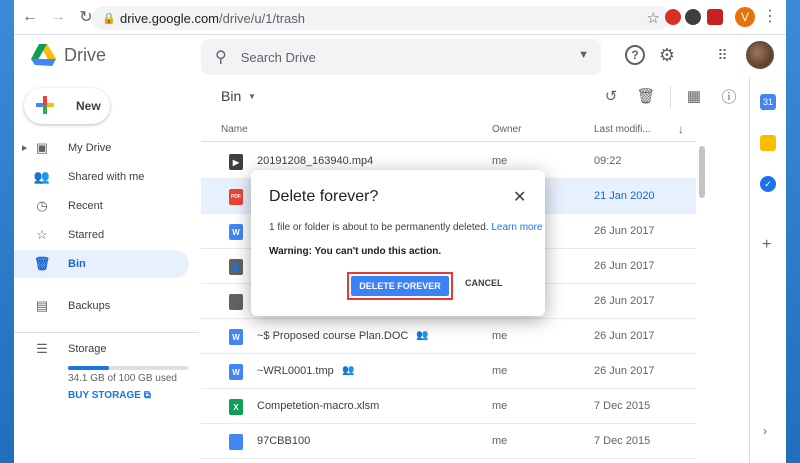 The image size is (800, 463). Describe the element at coordinates (635, 55) in the screenshot. I see `help-icon: ?` at that location.